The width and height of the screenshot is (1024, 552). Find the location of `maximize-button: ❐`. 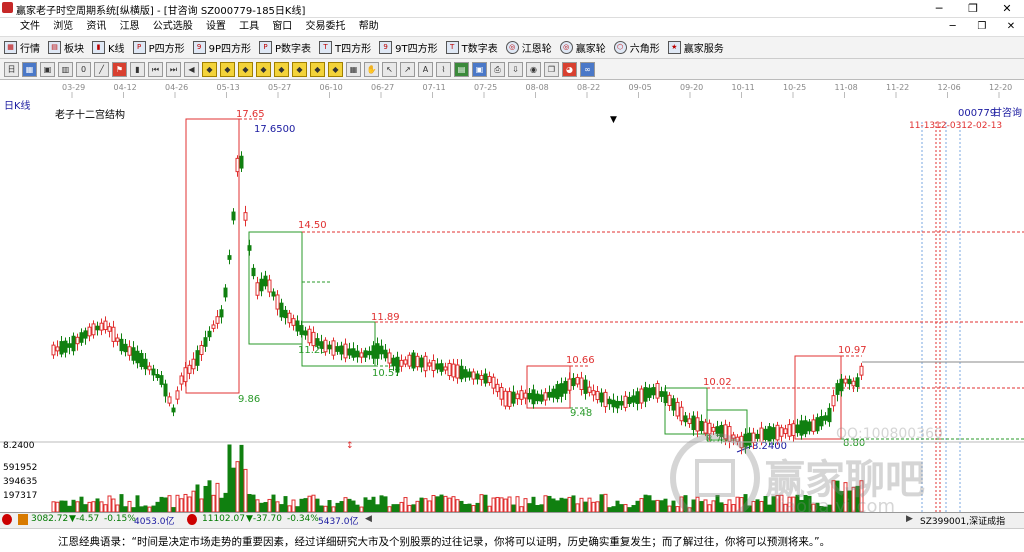

maximize-button: ❐ is located at coordinates (973, 8).